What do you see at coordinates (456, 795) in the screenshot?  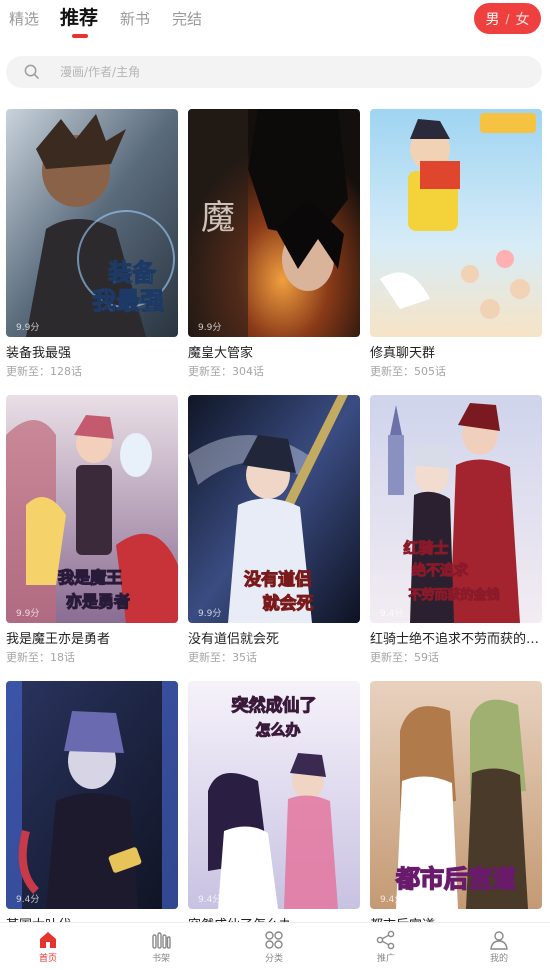 I see `comic-cover: 都市后宫道 9.4分` at bounding box center [456, 795].